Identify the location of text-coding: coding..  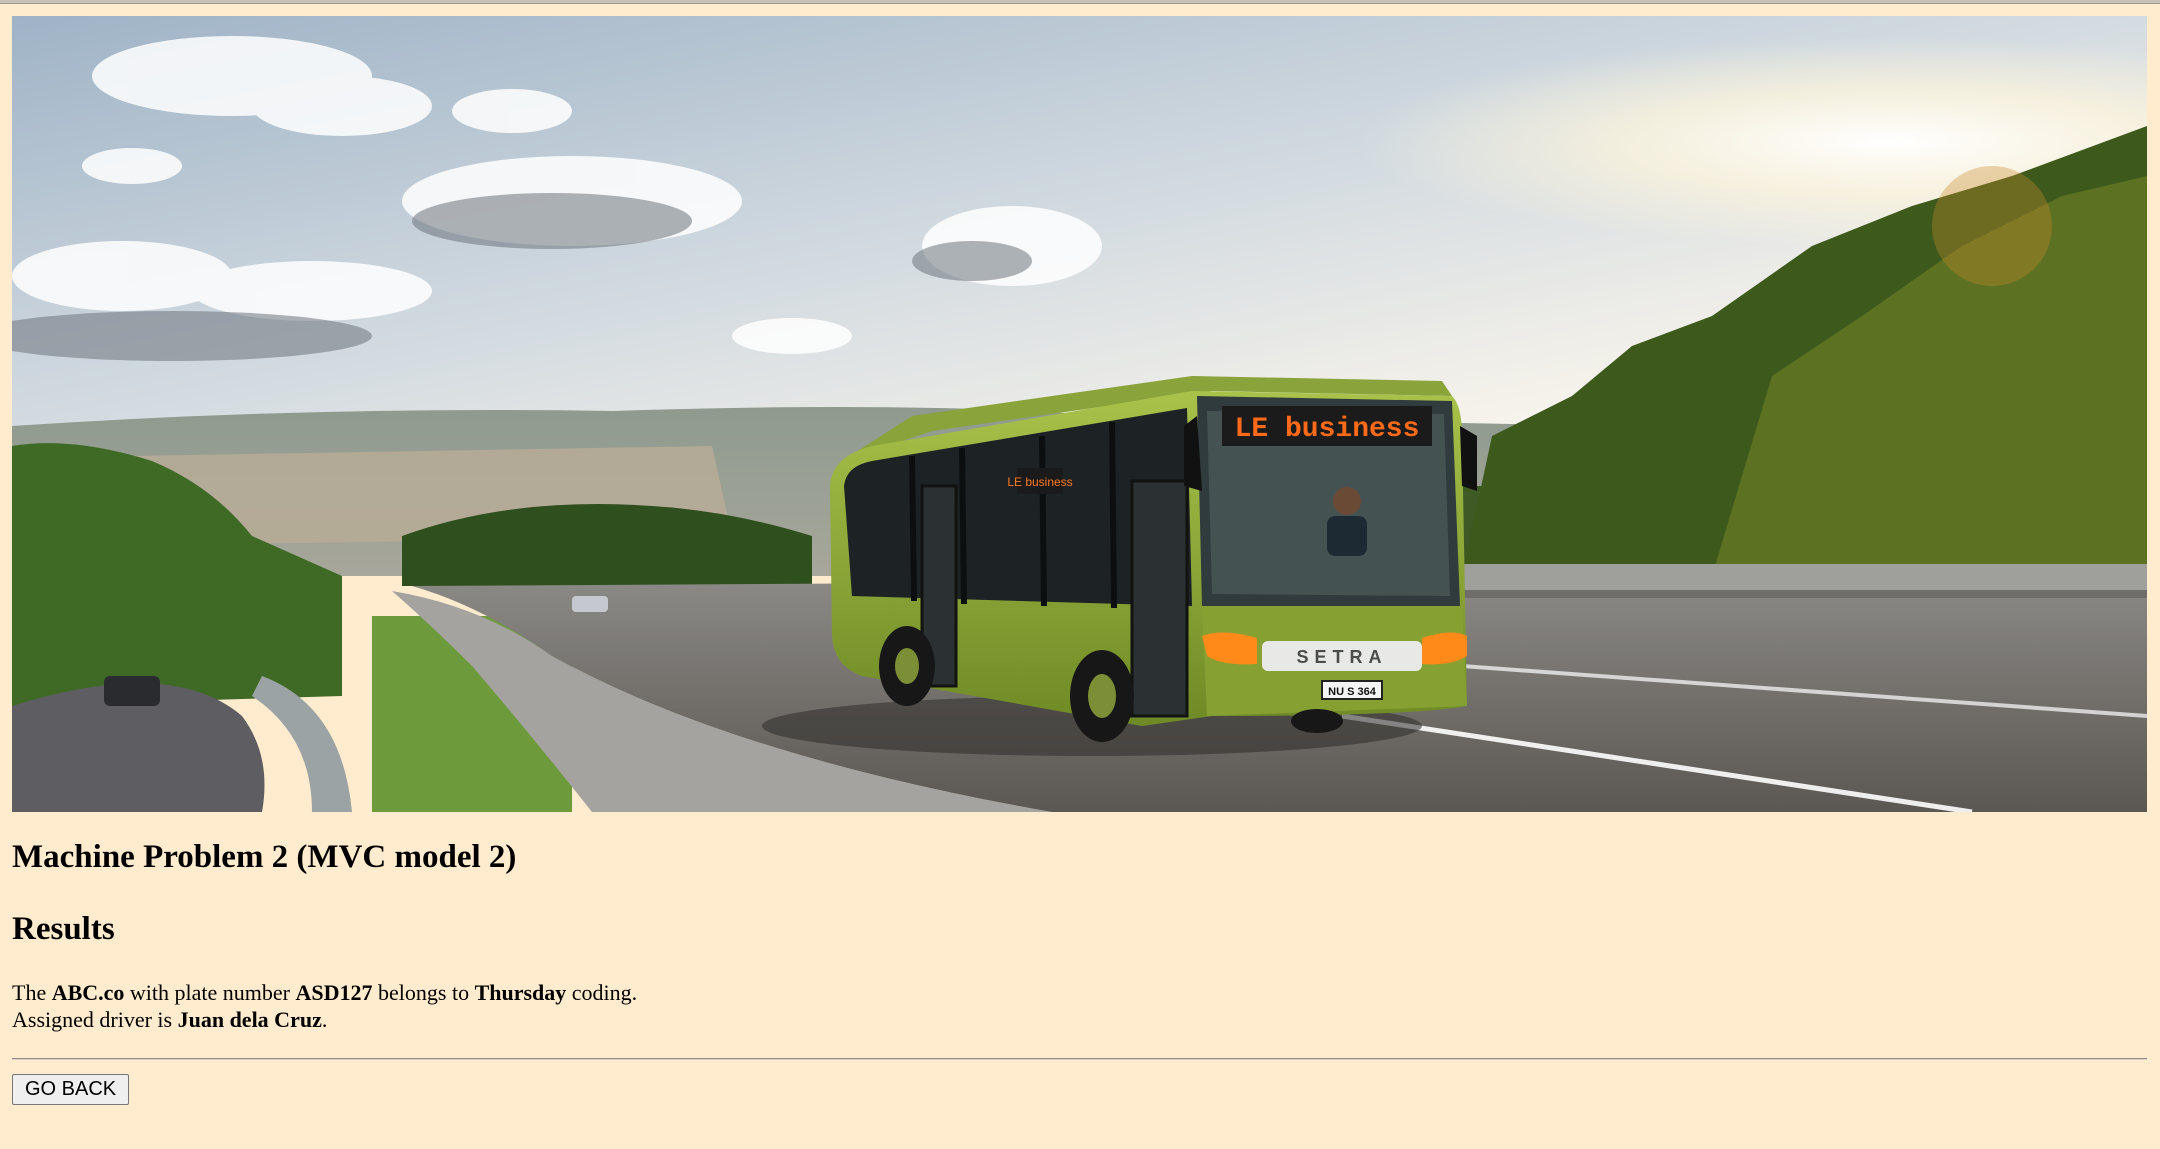
(602, 993).